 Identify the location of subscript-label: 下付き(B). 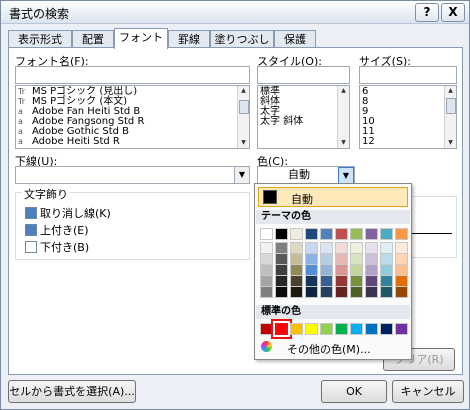
(65, 247).